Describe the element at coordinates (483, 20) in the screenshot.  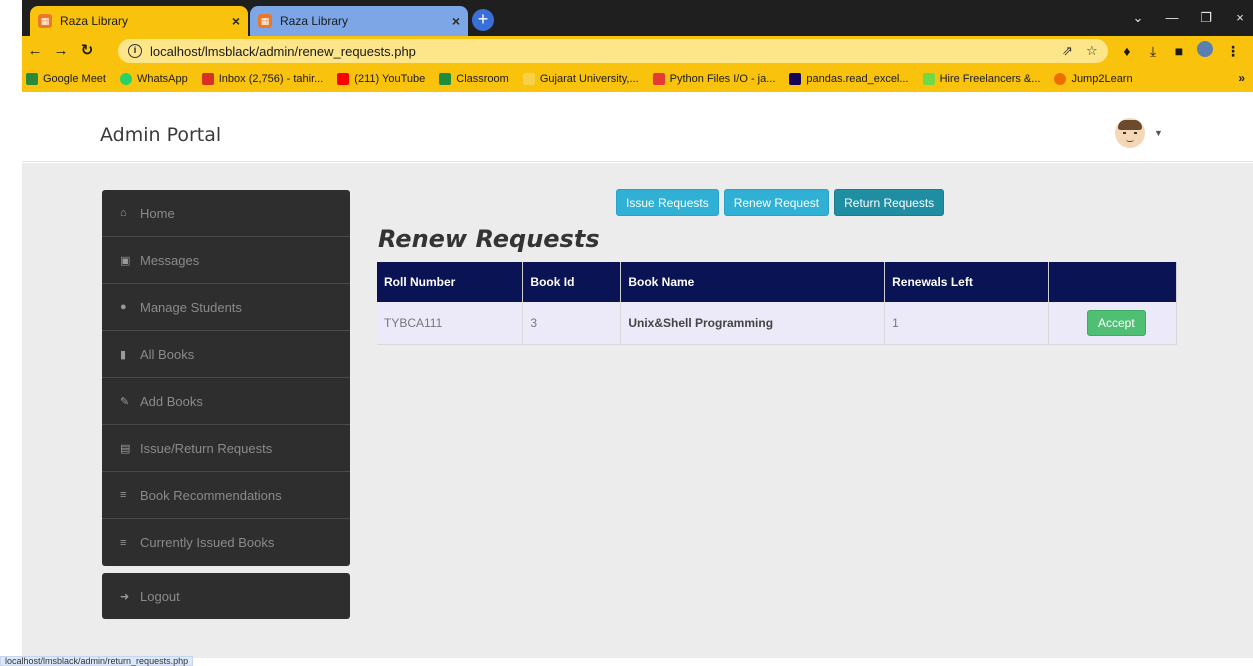
I see `new-tab-button: +` at that location.